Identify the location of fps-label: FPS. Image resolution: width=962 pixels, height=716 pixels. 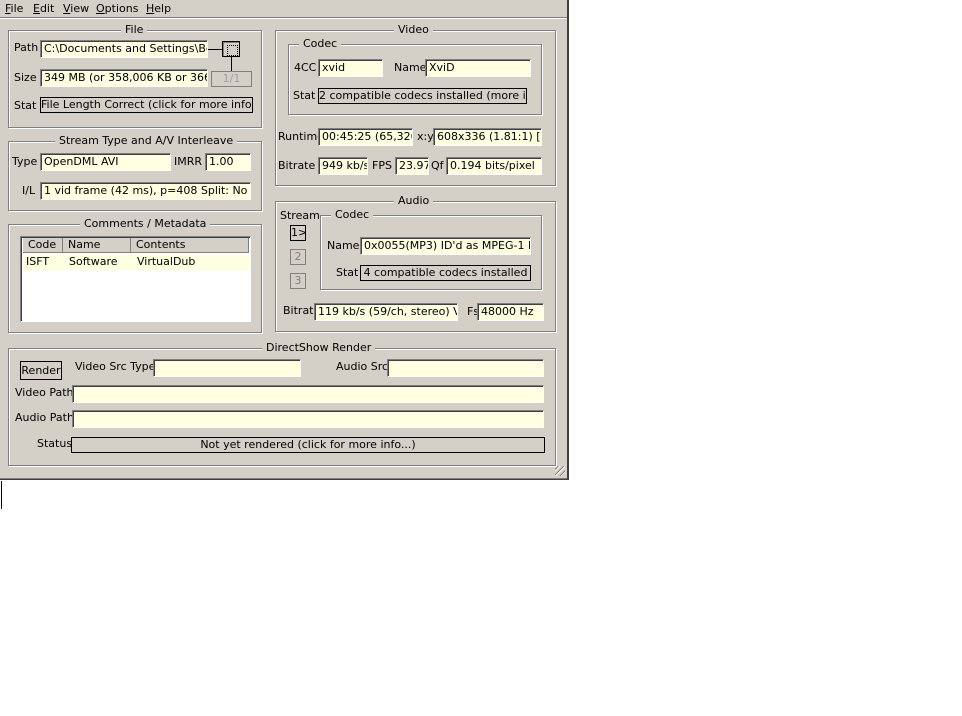
(382, 165).